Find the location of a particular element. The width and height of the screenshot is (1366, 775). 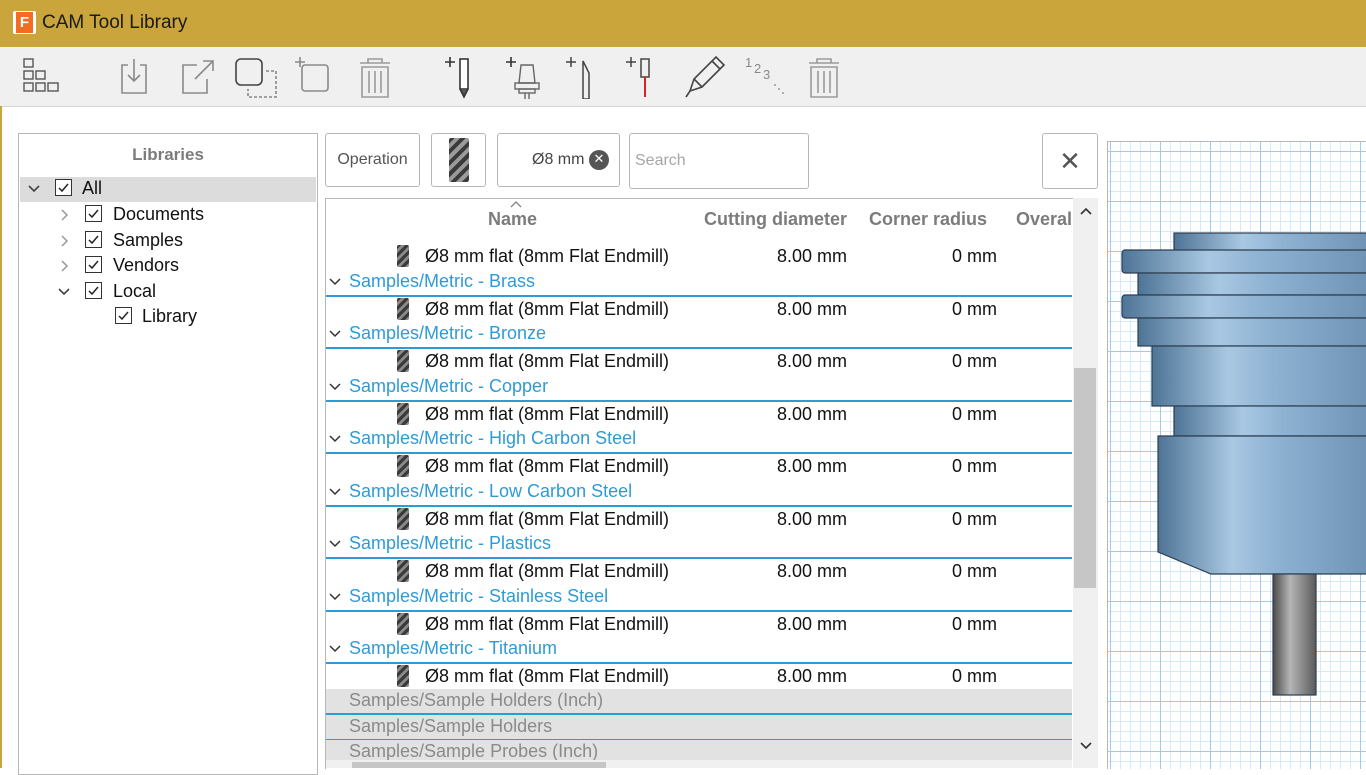

toolbar: 1 2 3 is located at coordinates (683, 77).